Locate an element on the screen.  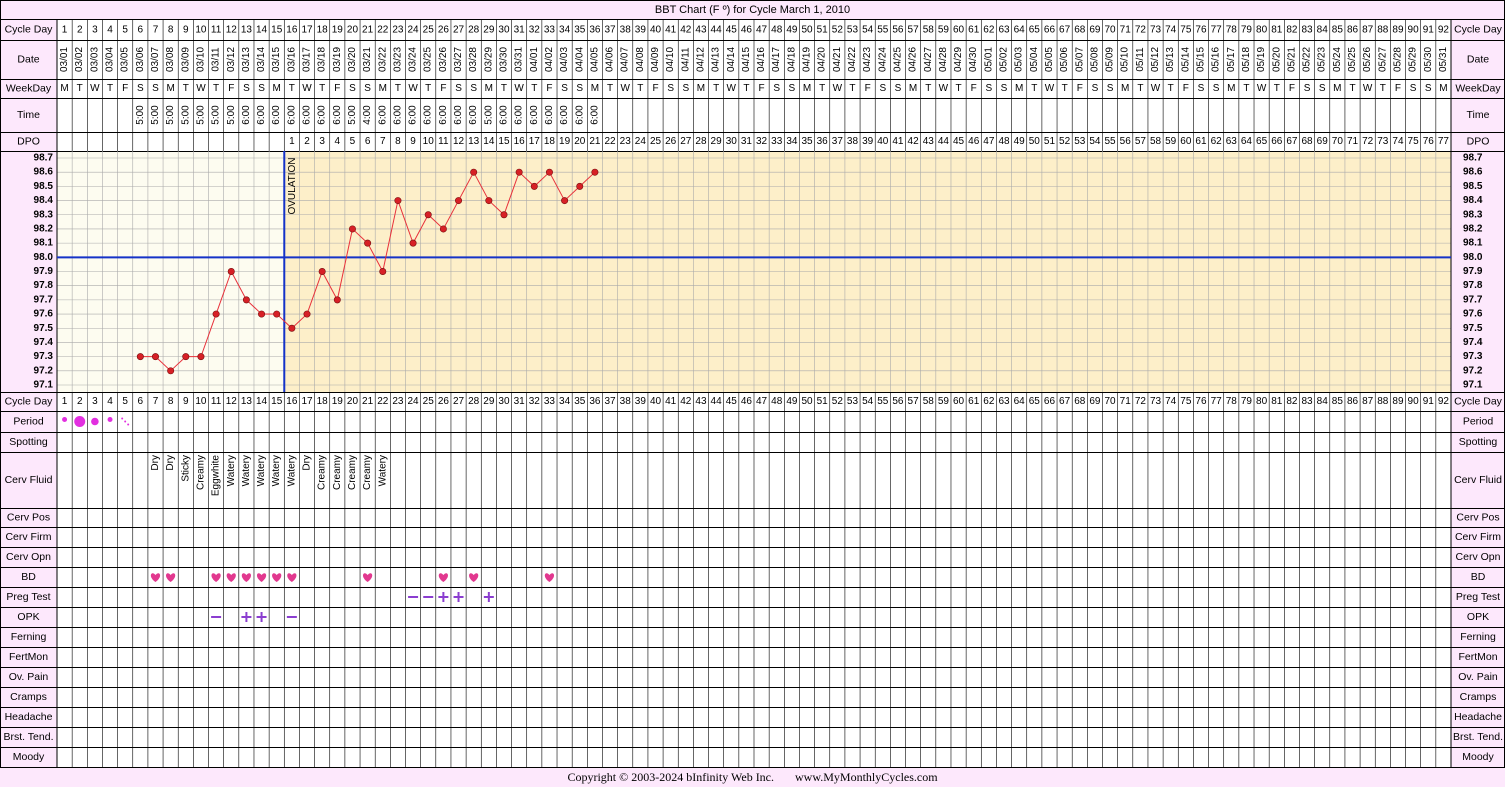
date-label: 05/31 is located at coordinates (1443, 59).